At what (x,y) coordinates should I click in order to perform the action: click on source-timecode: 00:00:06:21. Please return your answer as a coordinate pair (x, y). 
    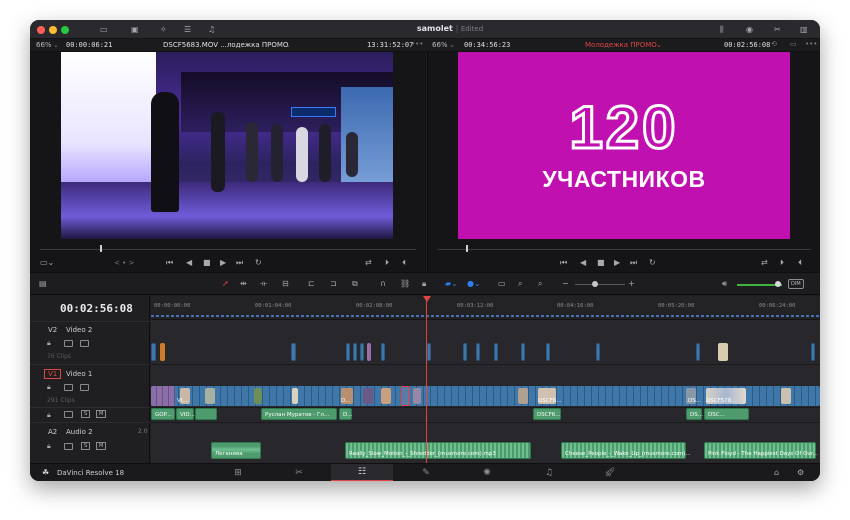
    Looking at the image, I should click on (89, 45).